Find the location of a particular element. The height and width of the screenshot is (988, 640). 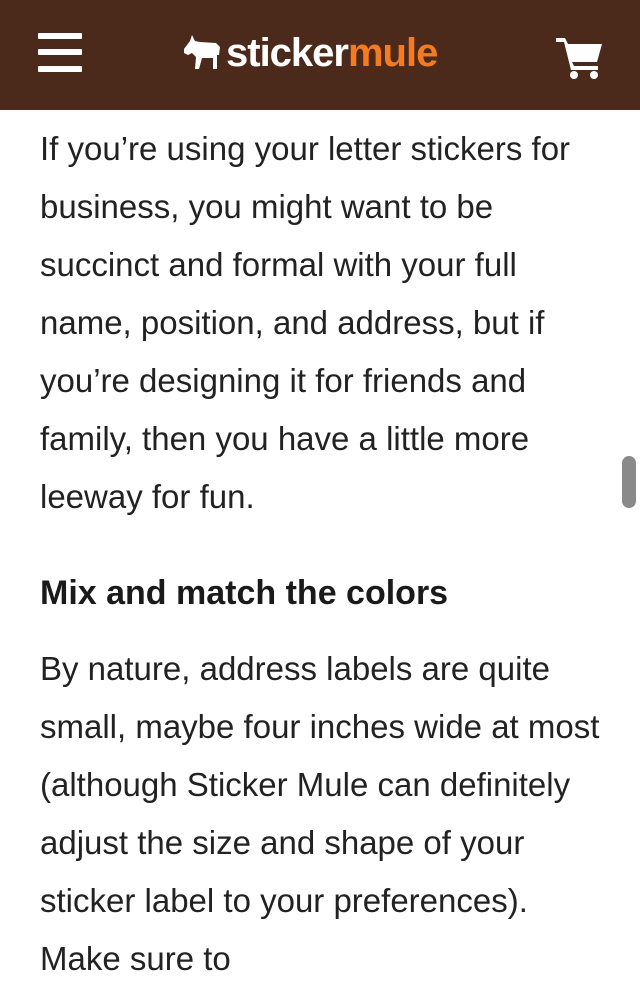

hamburger-menu-icon is located at coordinates (60, 53).